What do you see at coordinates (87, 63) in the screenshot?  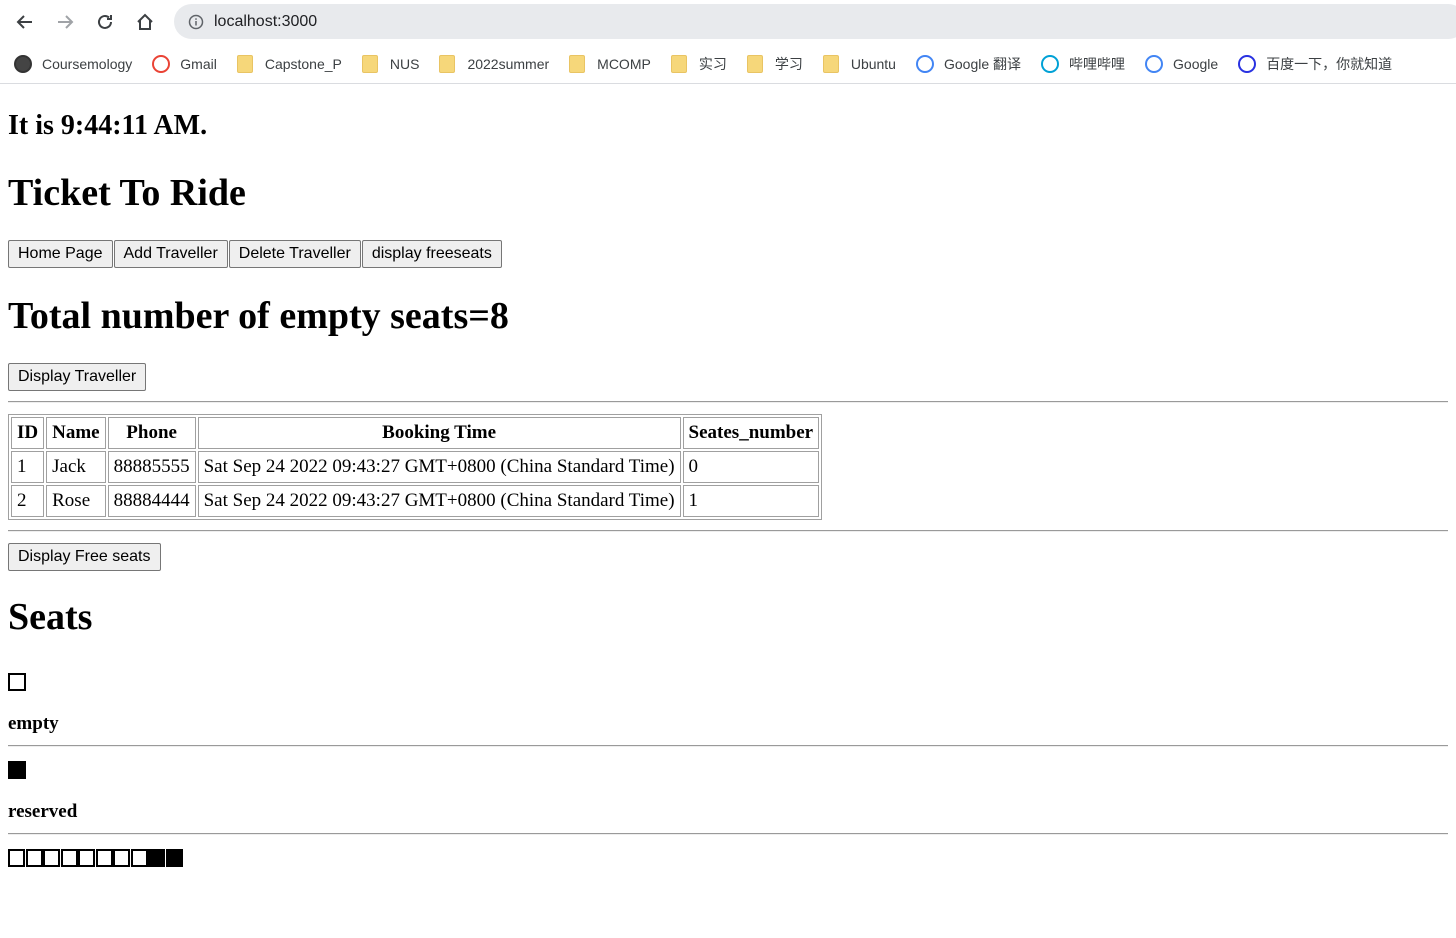 I see `bookmark-label: Coursemology` at bounding box center [87, 63].